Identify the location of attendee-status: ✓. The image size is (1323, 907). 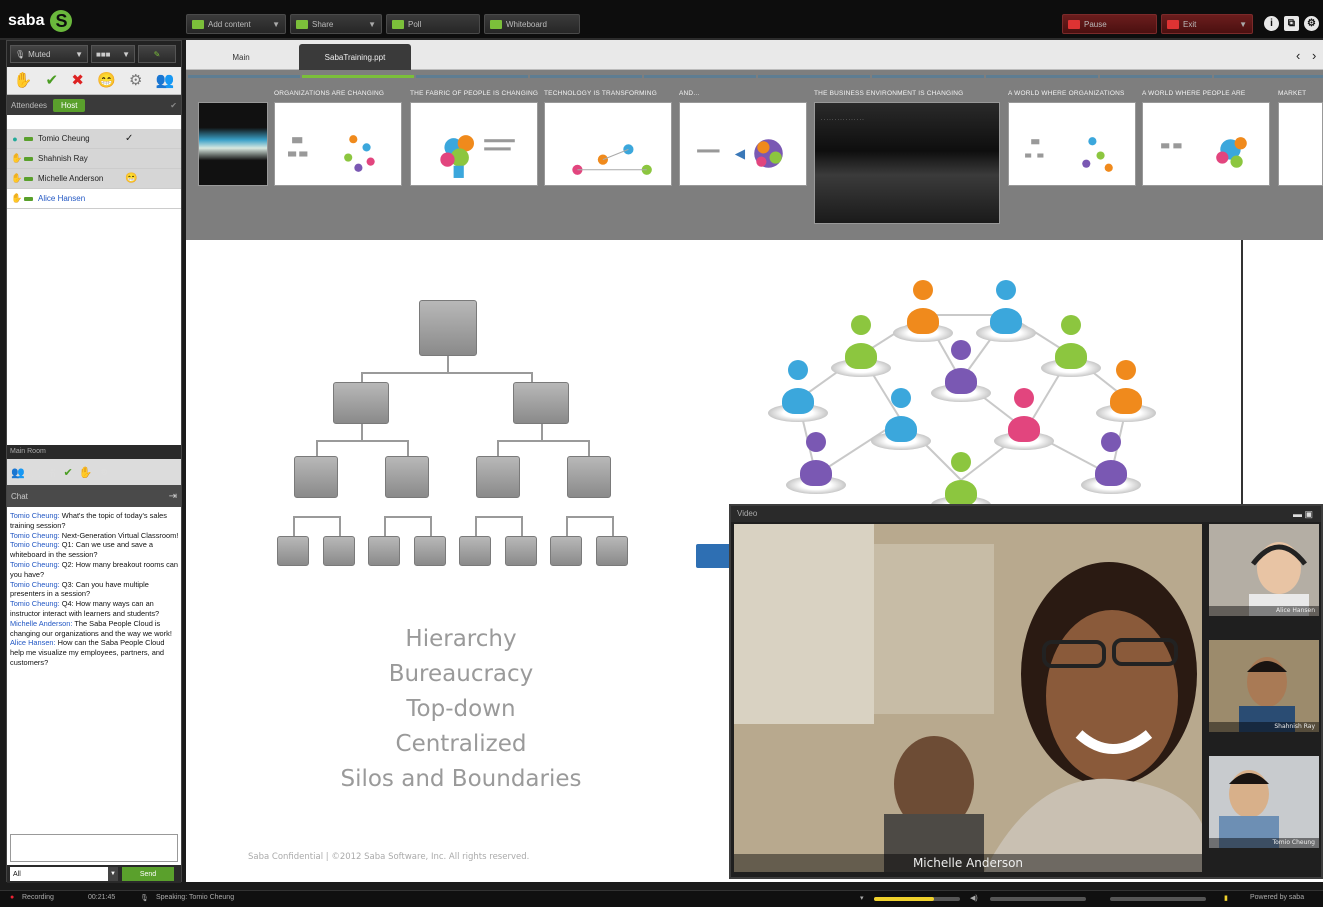
(129, 138).